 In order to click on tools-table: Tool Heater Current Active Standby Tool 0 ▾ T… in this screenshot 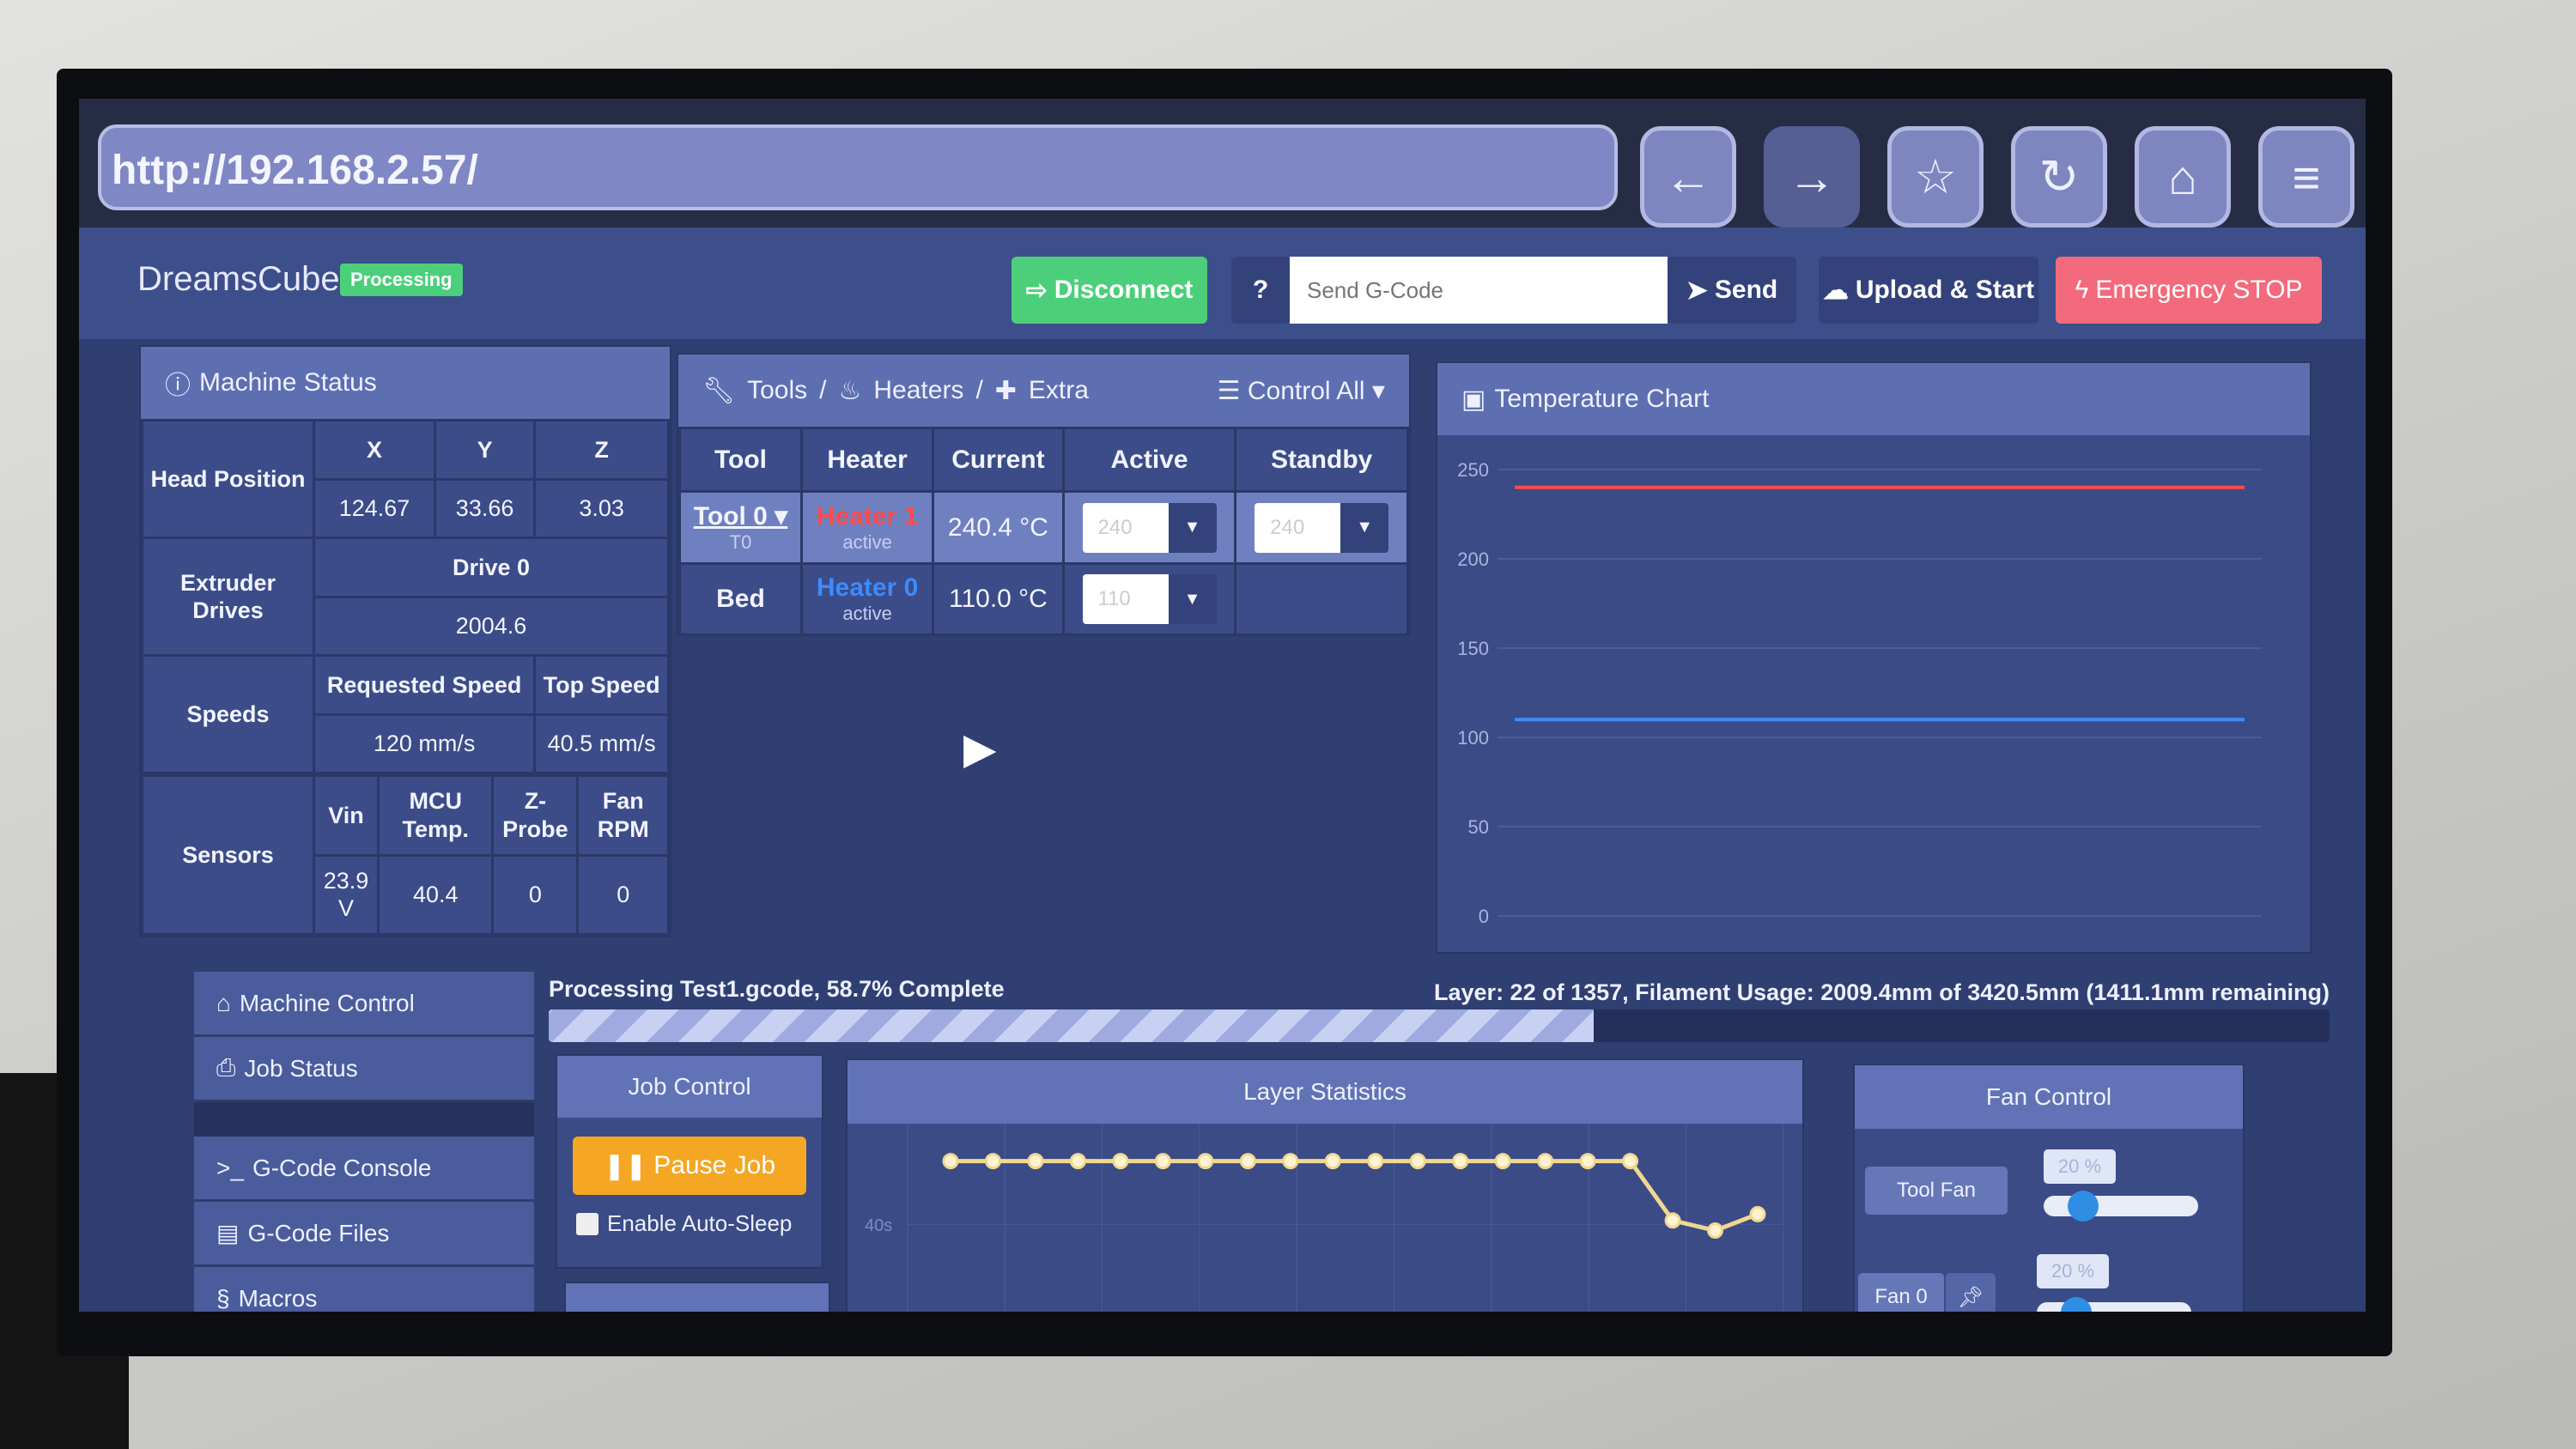, I will do `click(1043, 531)`.